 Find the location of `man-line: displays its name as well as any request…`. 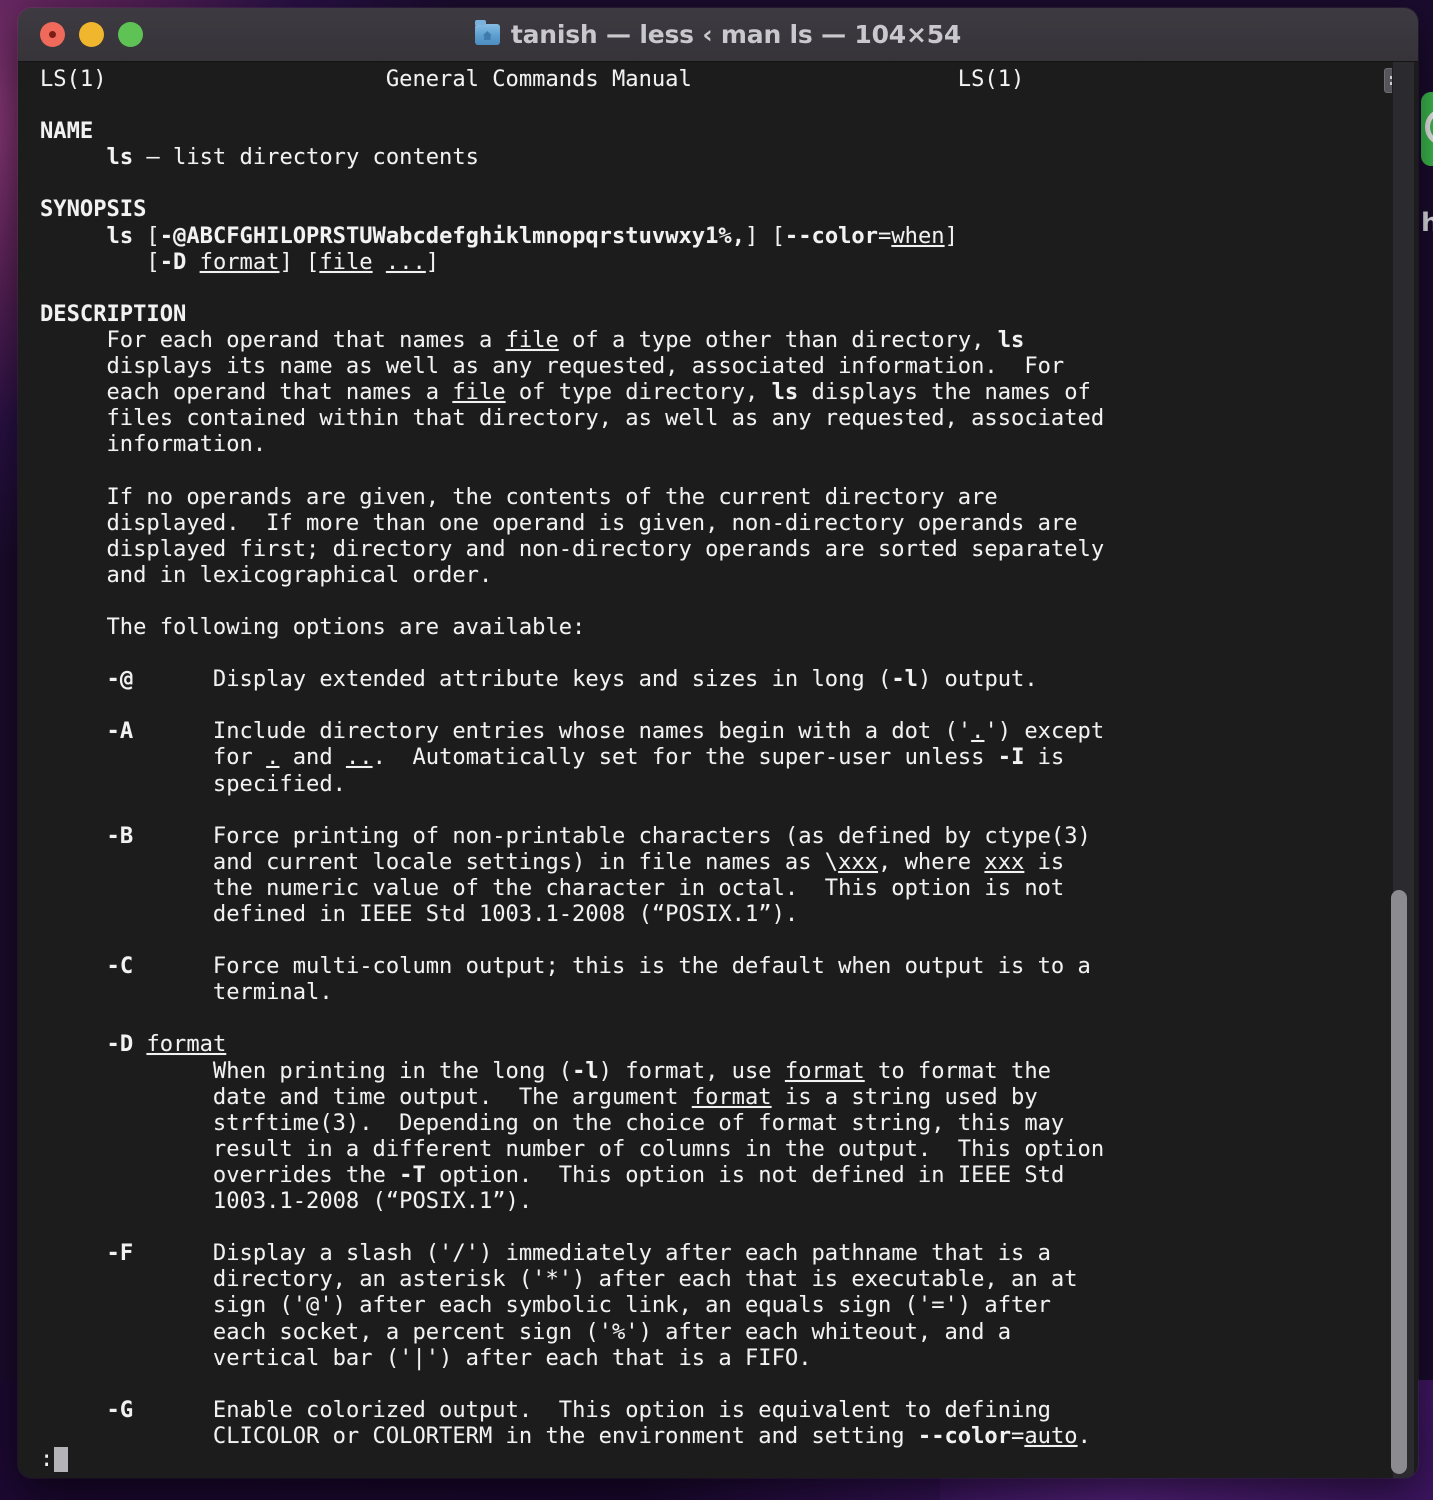

man-line: displays its name as well as any request… is located at coordinates (552, 366).